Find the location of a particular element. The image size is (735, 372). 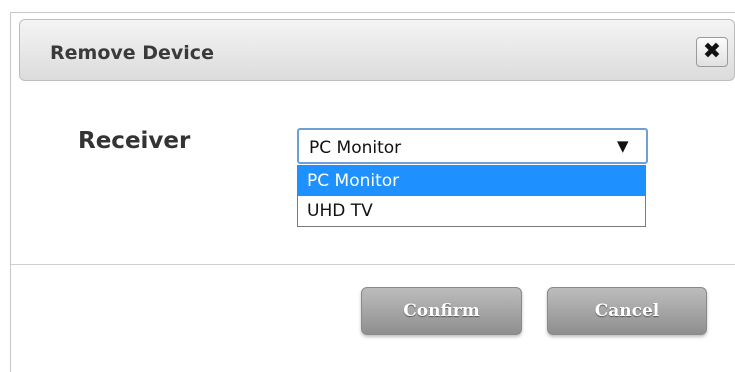

receiver-dropdown-list: PC Monitor UHD TV is located at coordinates (471, 196).